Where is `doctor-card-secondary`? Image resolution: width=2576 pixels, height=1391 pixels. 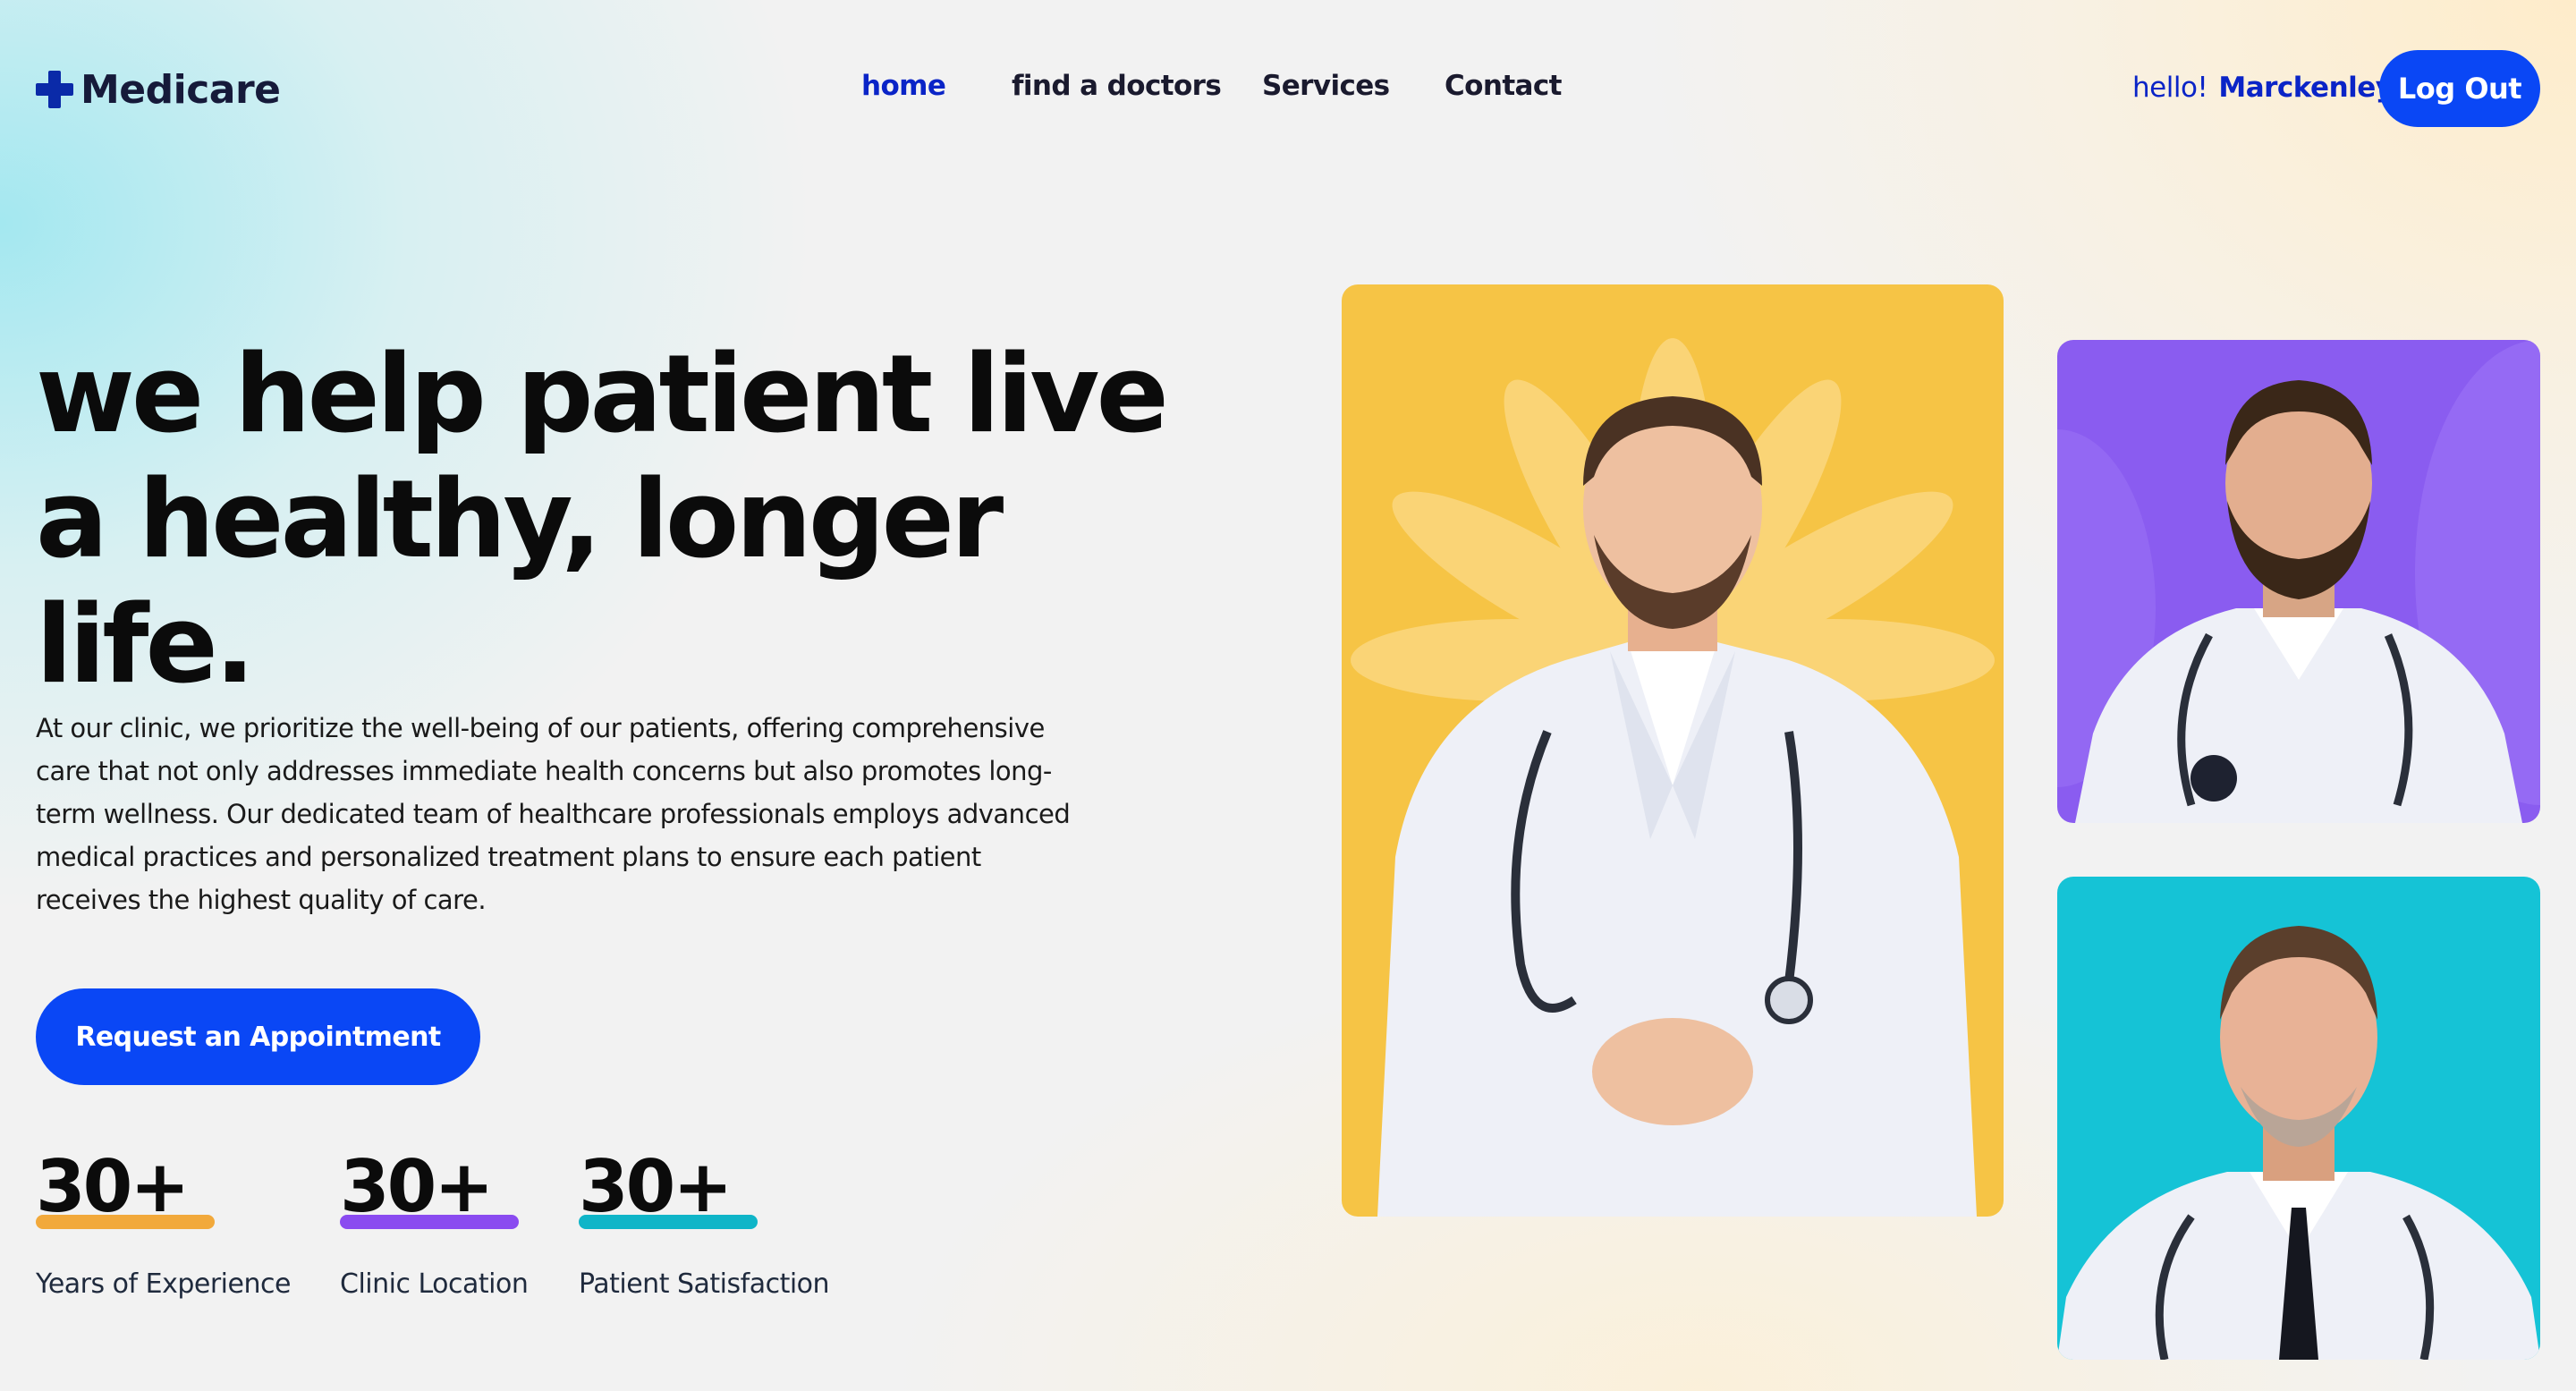
doctor-card-secondary is located at coordinates (2298, 581).